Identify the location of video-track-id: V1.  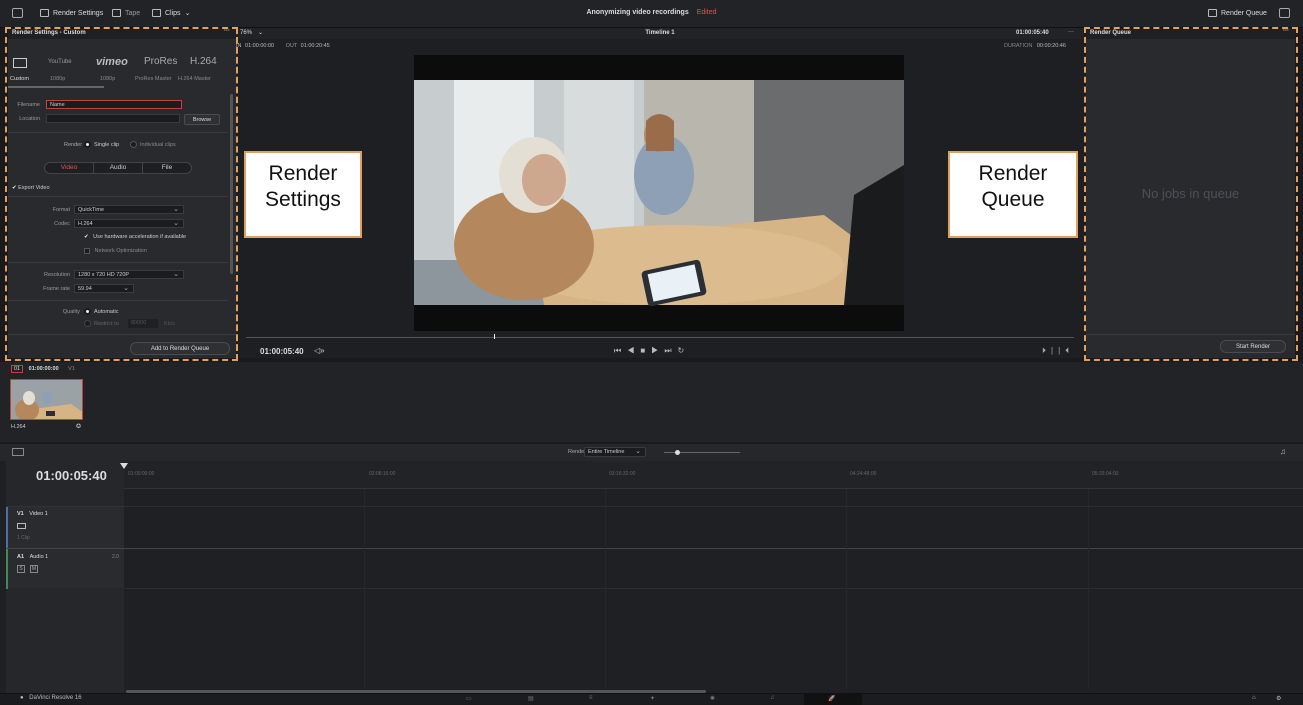
(20, 514).